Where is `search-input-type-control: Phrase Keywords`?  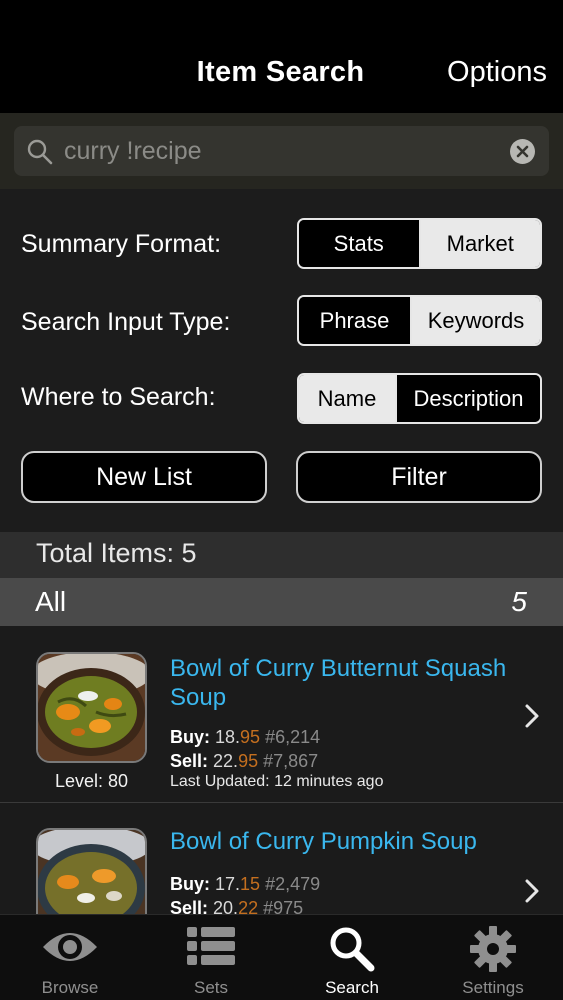
search-input-type-control: Phrase Keywords is located at coordinates (419, 320).